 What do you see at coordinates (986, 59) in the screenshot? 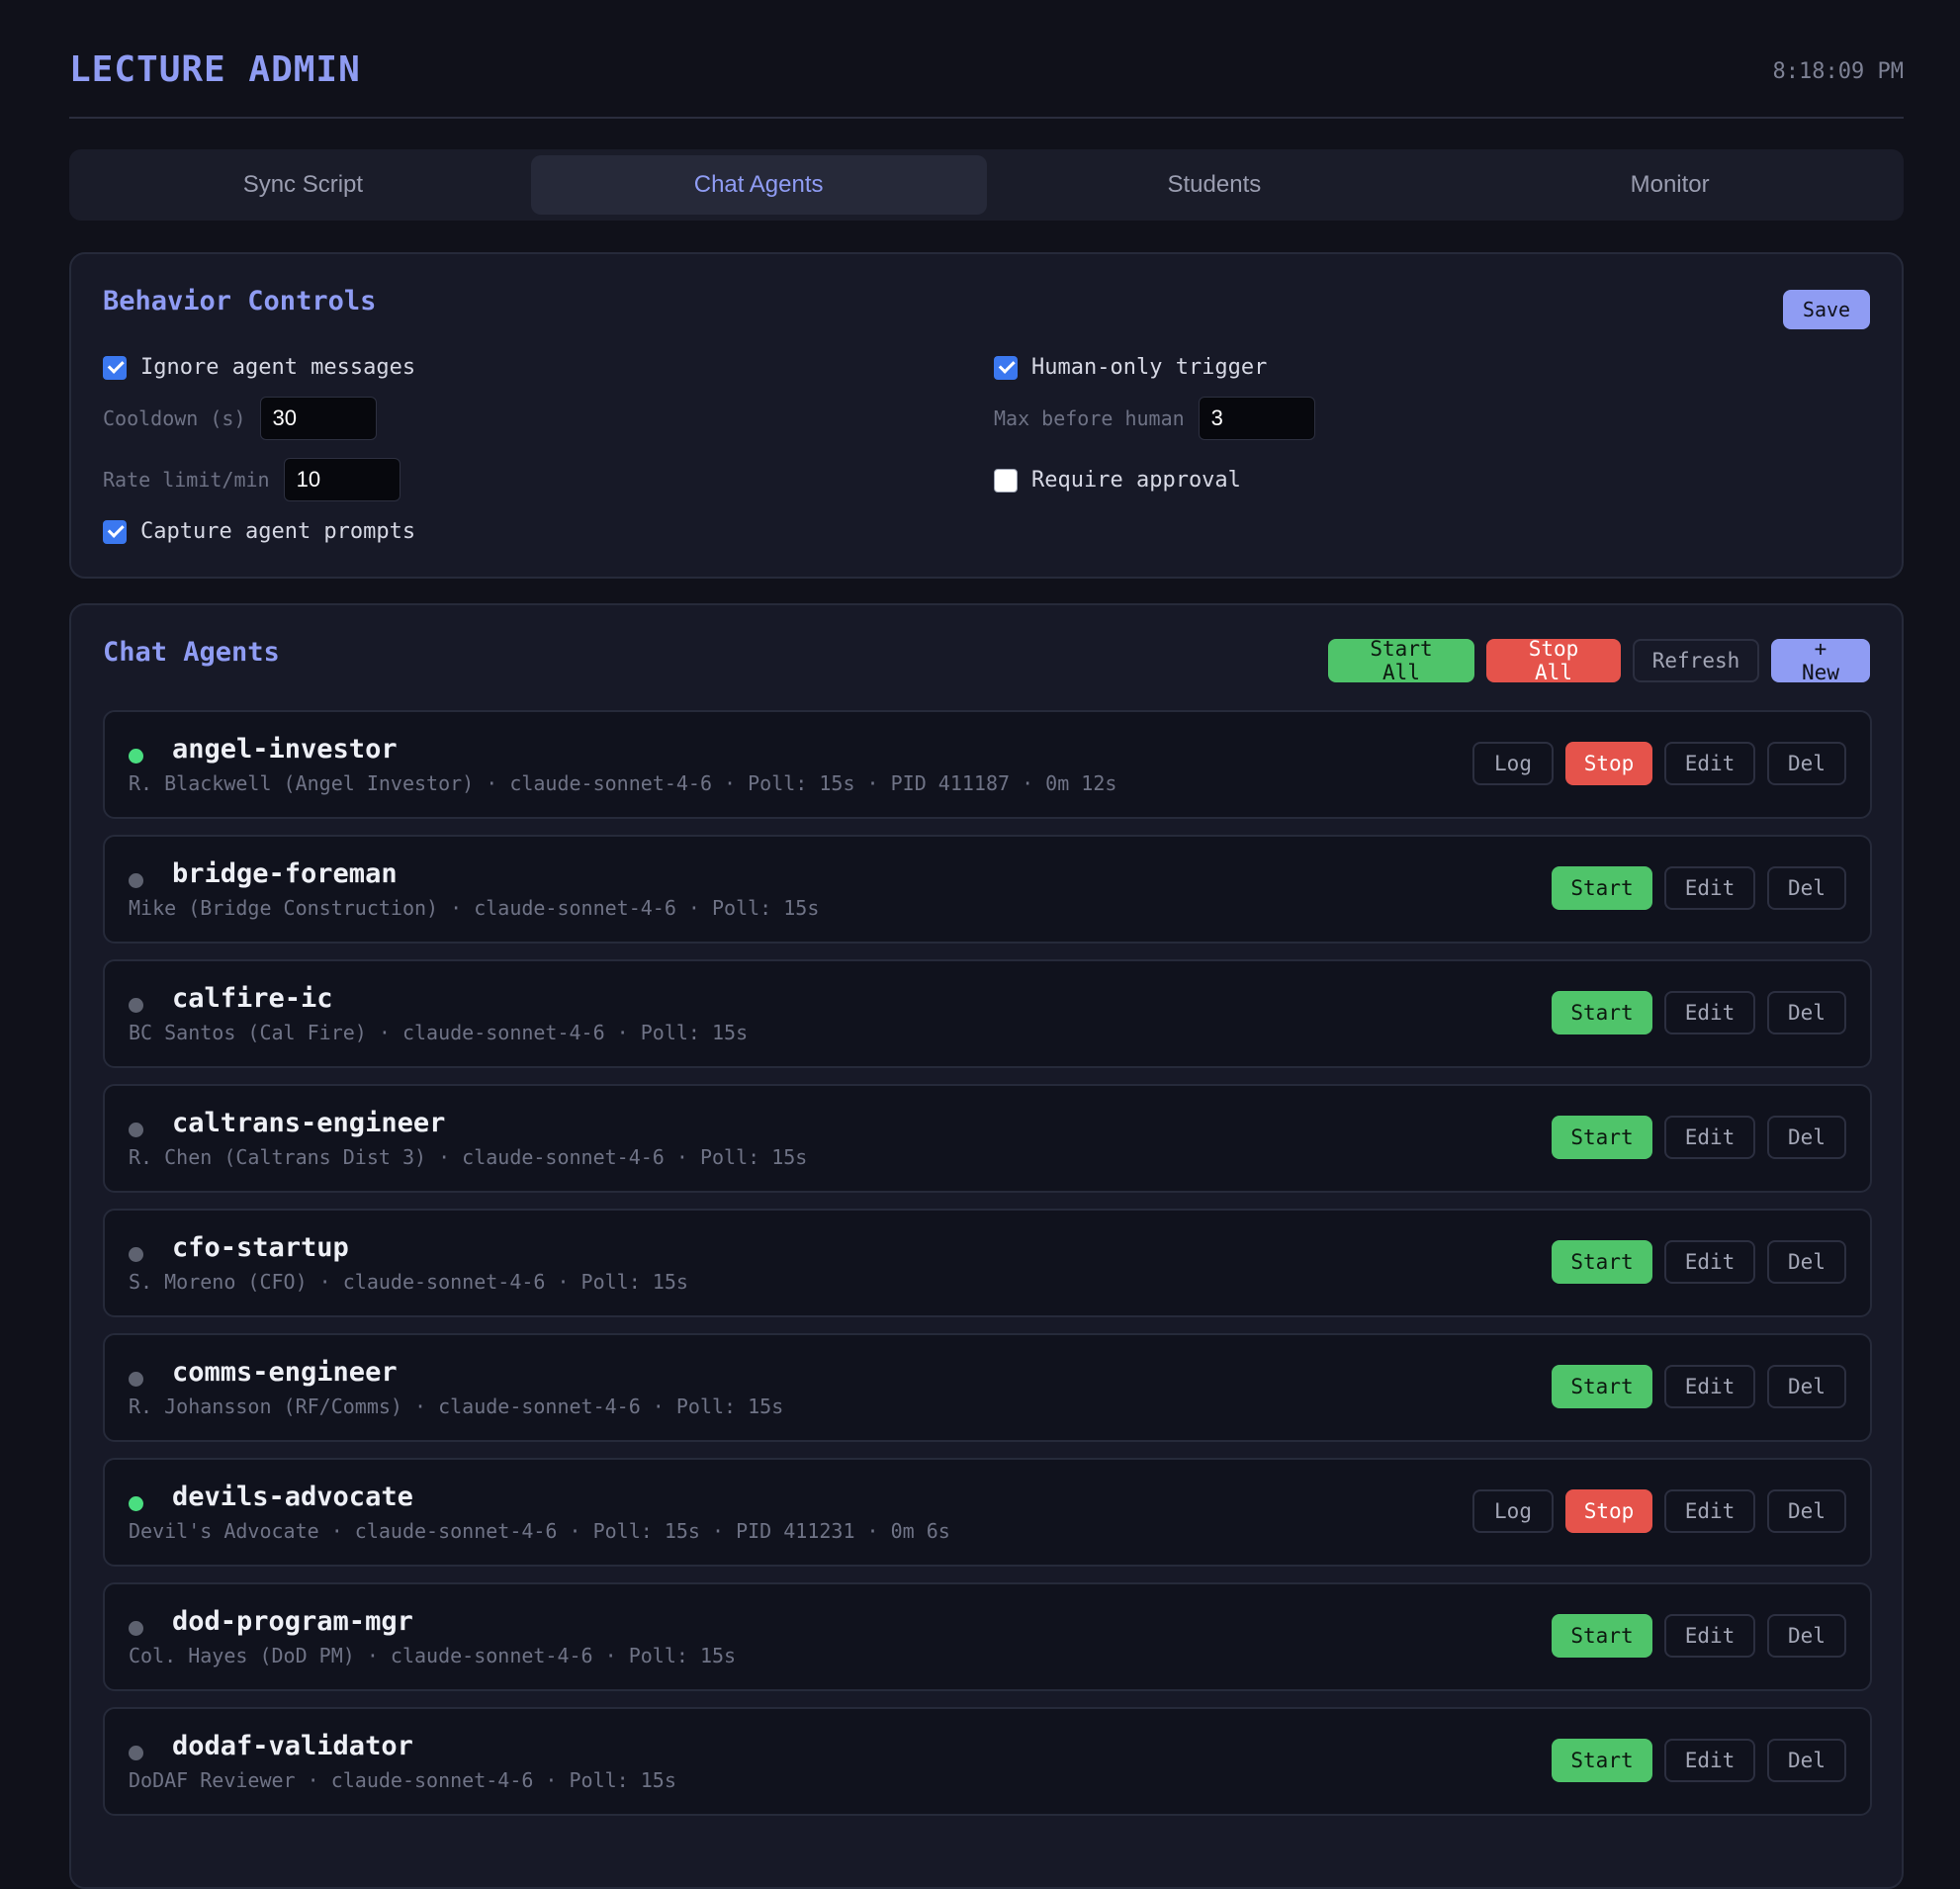
I see `app-header: LECTURE ADMIN 8:18:09 PM` at bounding box center [986, 59].